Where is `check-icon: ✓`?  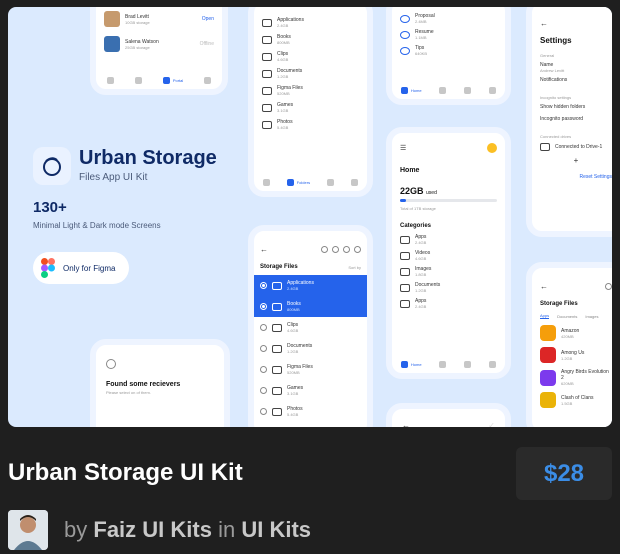 check-icon: ✓ is located at coordinates (491, 424).